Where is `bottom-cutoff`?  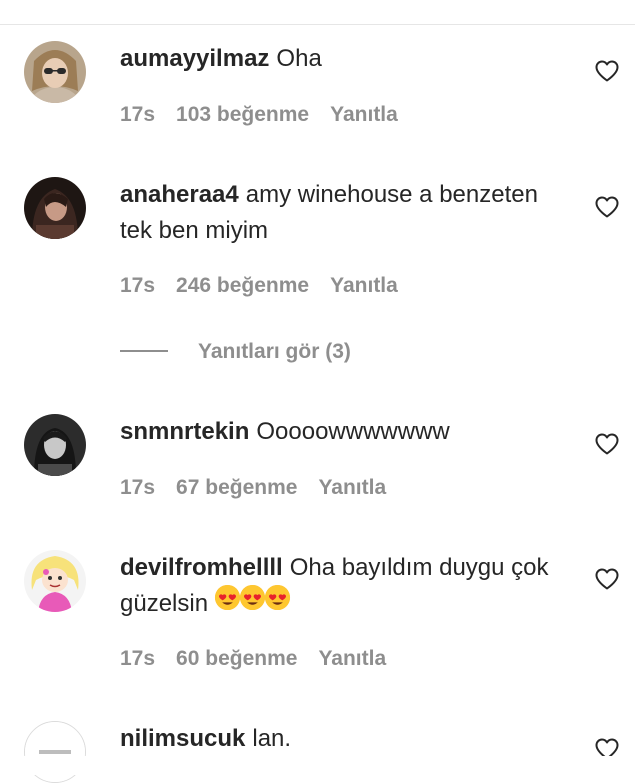 bottom-cutoff is located at coordinates (317, 765).